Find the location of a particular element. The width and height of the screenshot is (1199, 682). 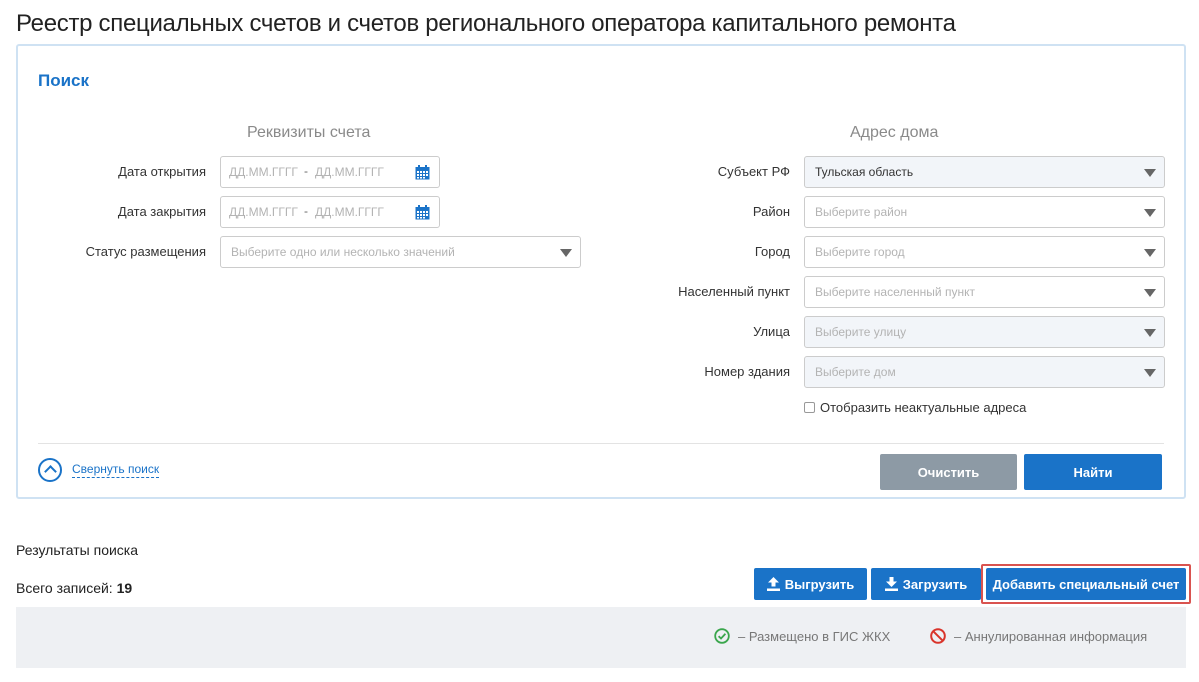

house-address-heading: Адрес дома is located at coordinates (894, 132).